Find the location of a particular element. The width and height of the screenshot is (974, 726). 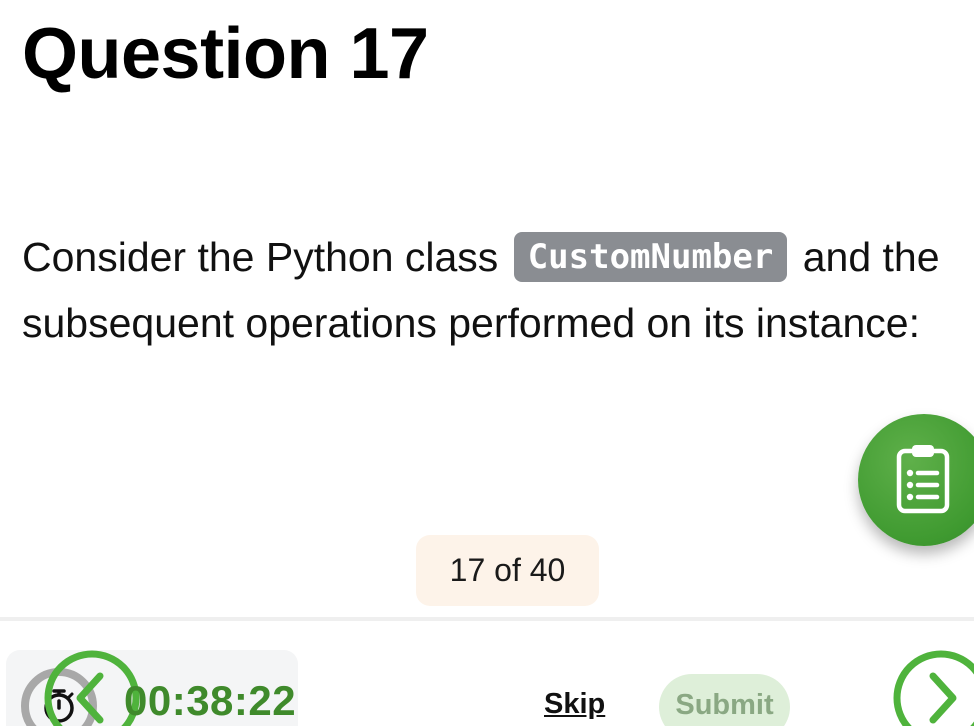

question-title: Question 17 is located at coordinates (225, 54).